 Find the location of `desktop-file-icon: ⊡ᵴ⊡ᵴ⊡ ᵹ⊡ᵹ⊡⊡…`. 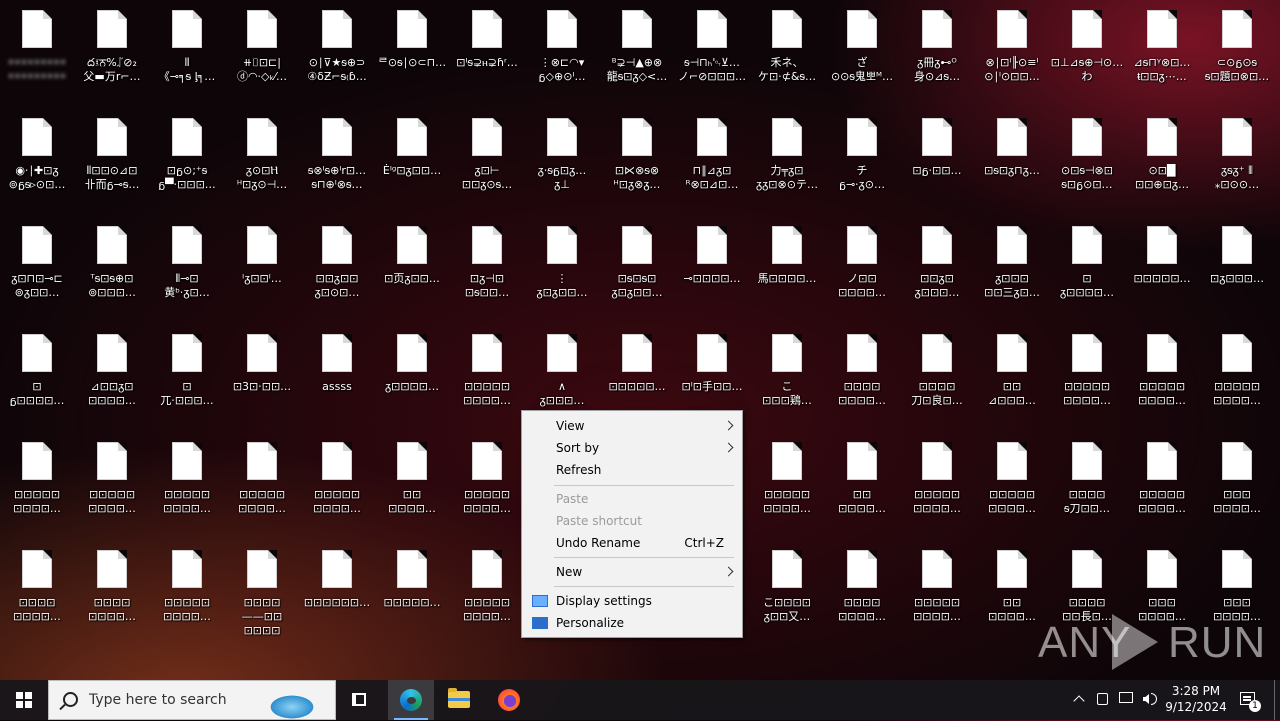

desktop-file-icon: ⊡ᵴ⊡ᵴ⊡ ᵹ⊡ᵹ⊡⊡… is located at coordinates (637, 274).